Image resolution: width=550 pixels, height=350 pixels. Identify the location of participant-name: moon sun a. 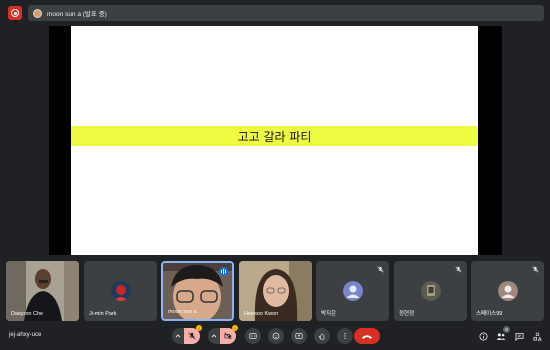
(182, 312).